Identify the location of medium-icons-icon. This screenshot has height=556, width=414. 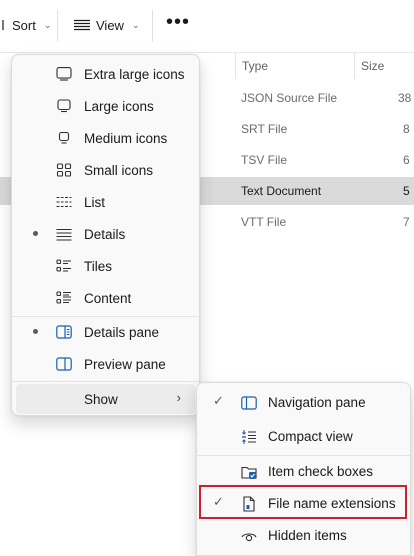
(64, 138).